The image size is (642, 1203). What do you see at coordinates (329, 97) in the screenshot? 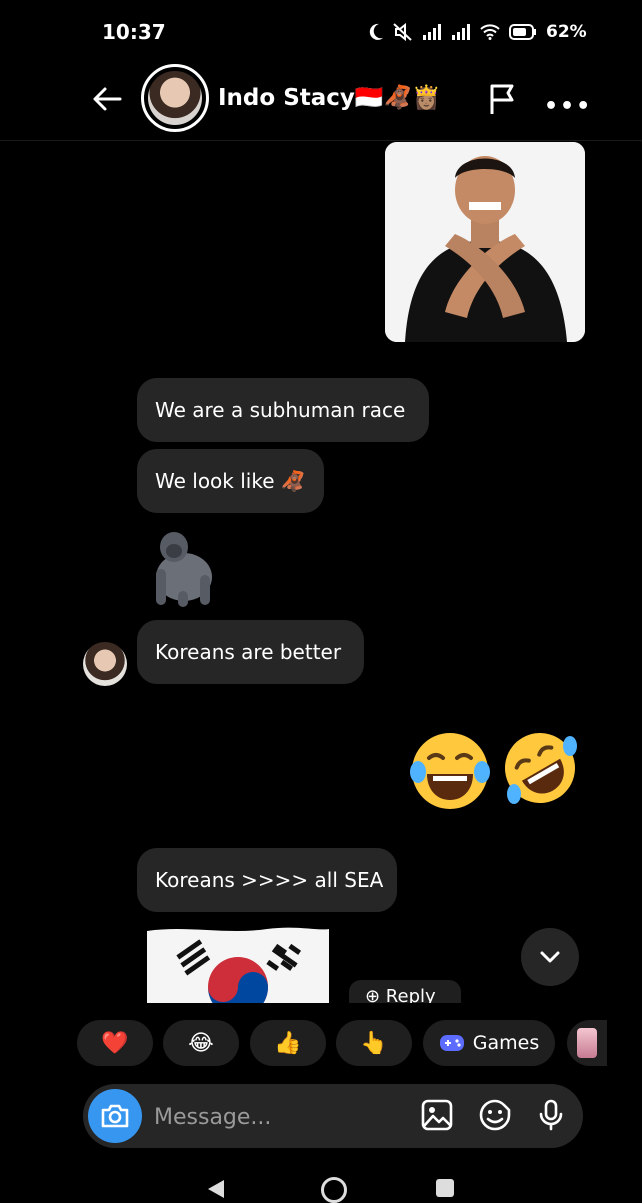
I see `contact-name: Indo Stacy🇮🇩🦧👸🏽` at bounding box center [329, 97].